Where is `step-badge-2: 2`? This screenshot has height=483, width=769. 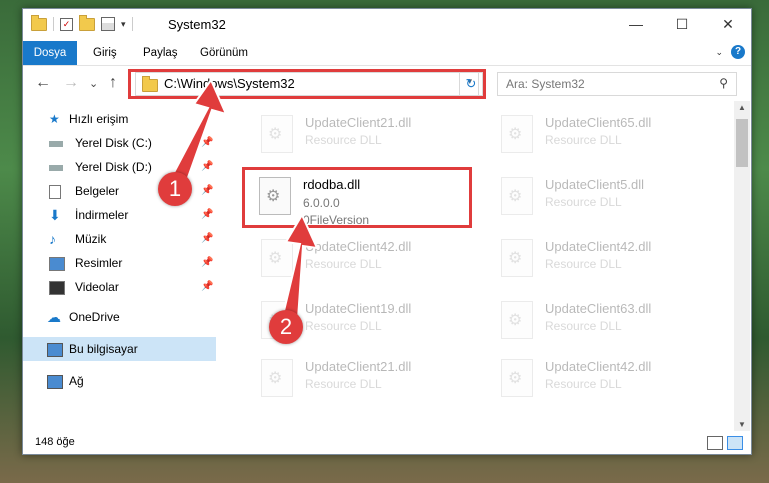
step-badge-2: 2 is located at coordinates (286, 327).